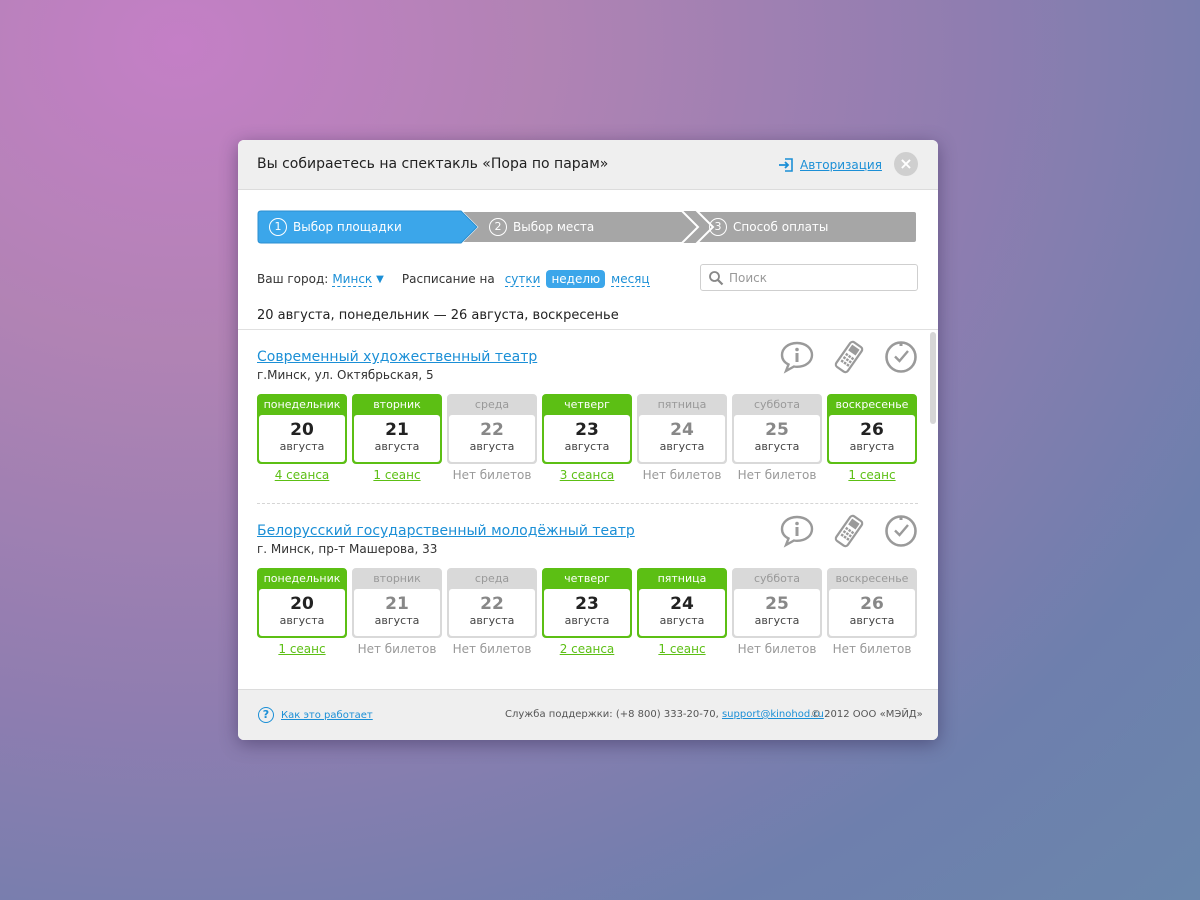 This screenshot has width=1200, height=900. I want to click on search-input: Поиск, so click(809, 277).